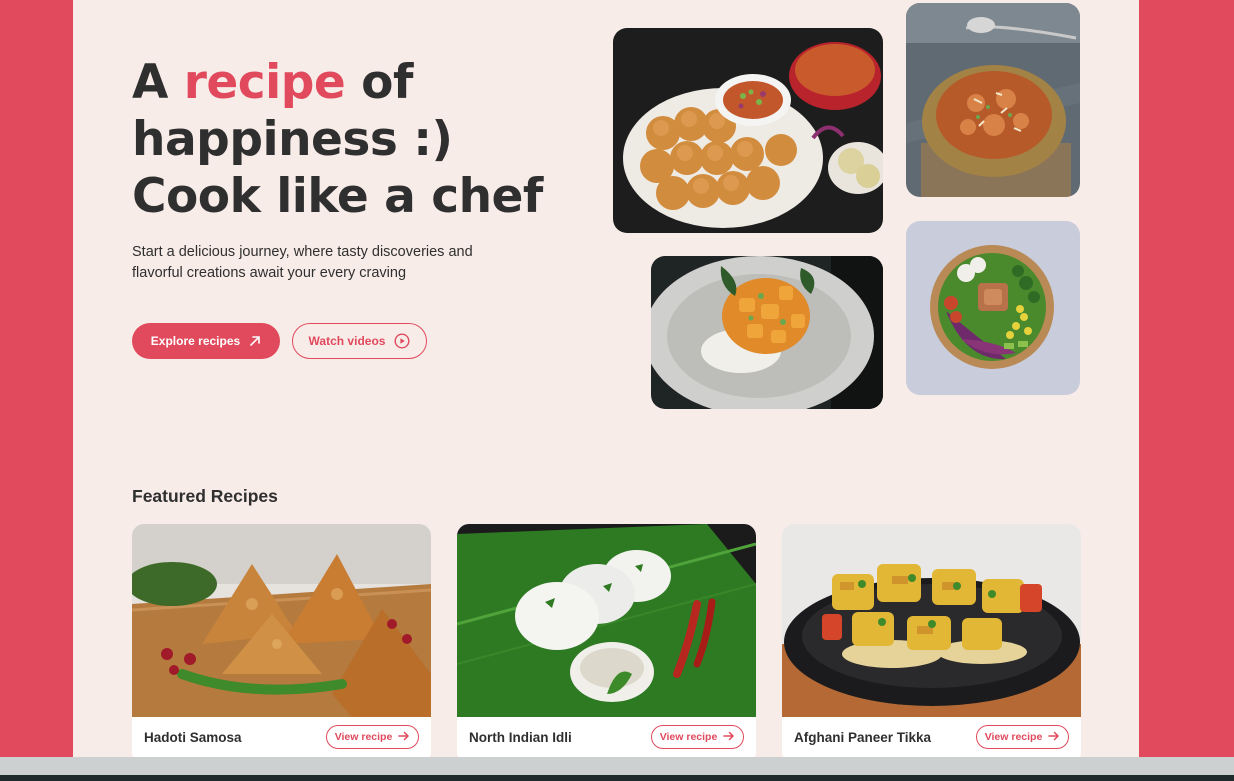  Describe the element at coordinates (264, 82) in the screenshot. I see `hero-title-accent: recipe` at that location.